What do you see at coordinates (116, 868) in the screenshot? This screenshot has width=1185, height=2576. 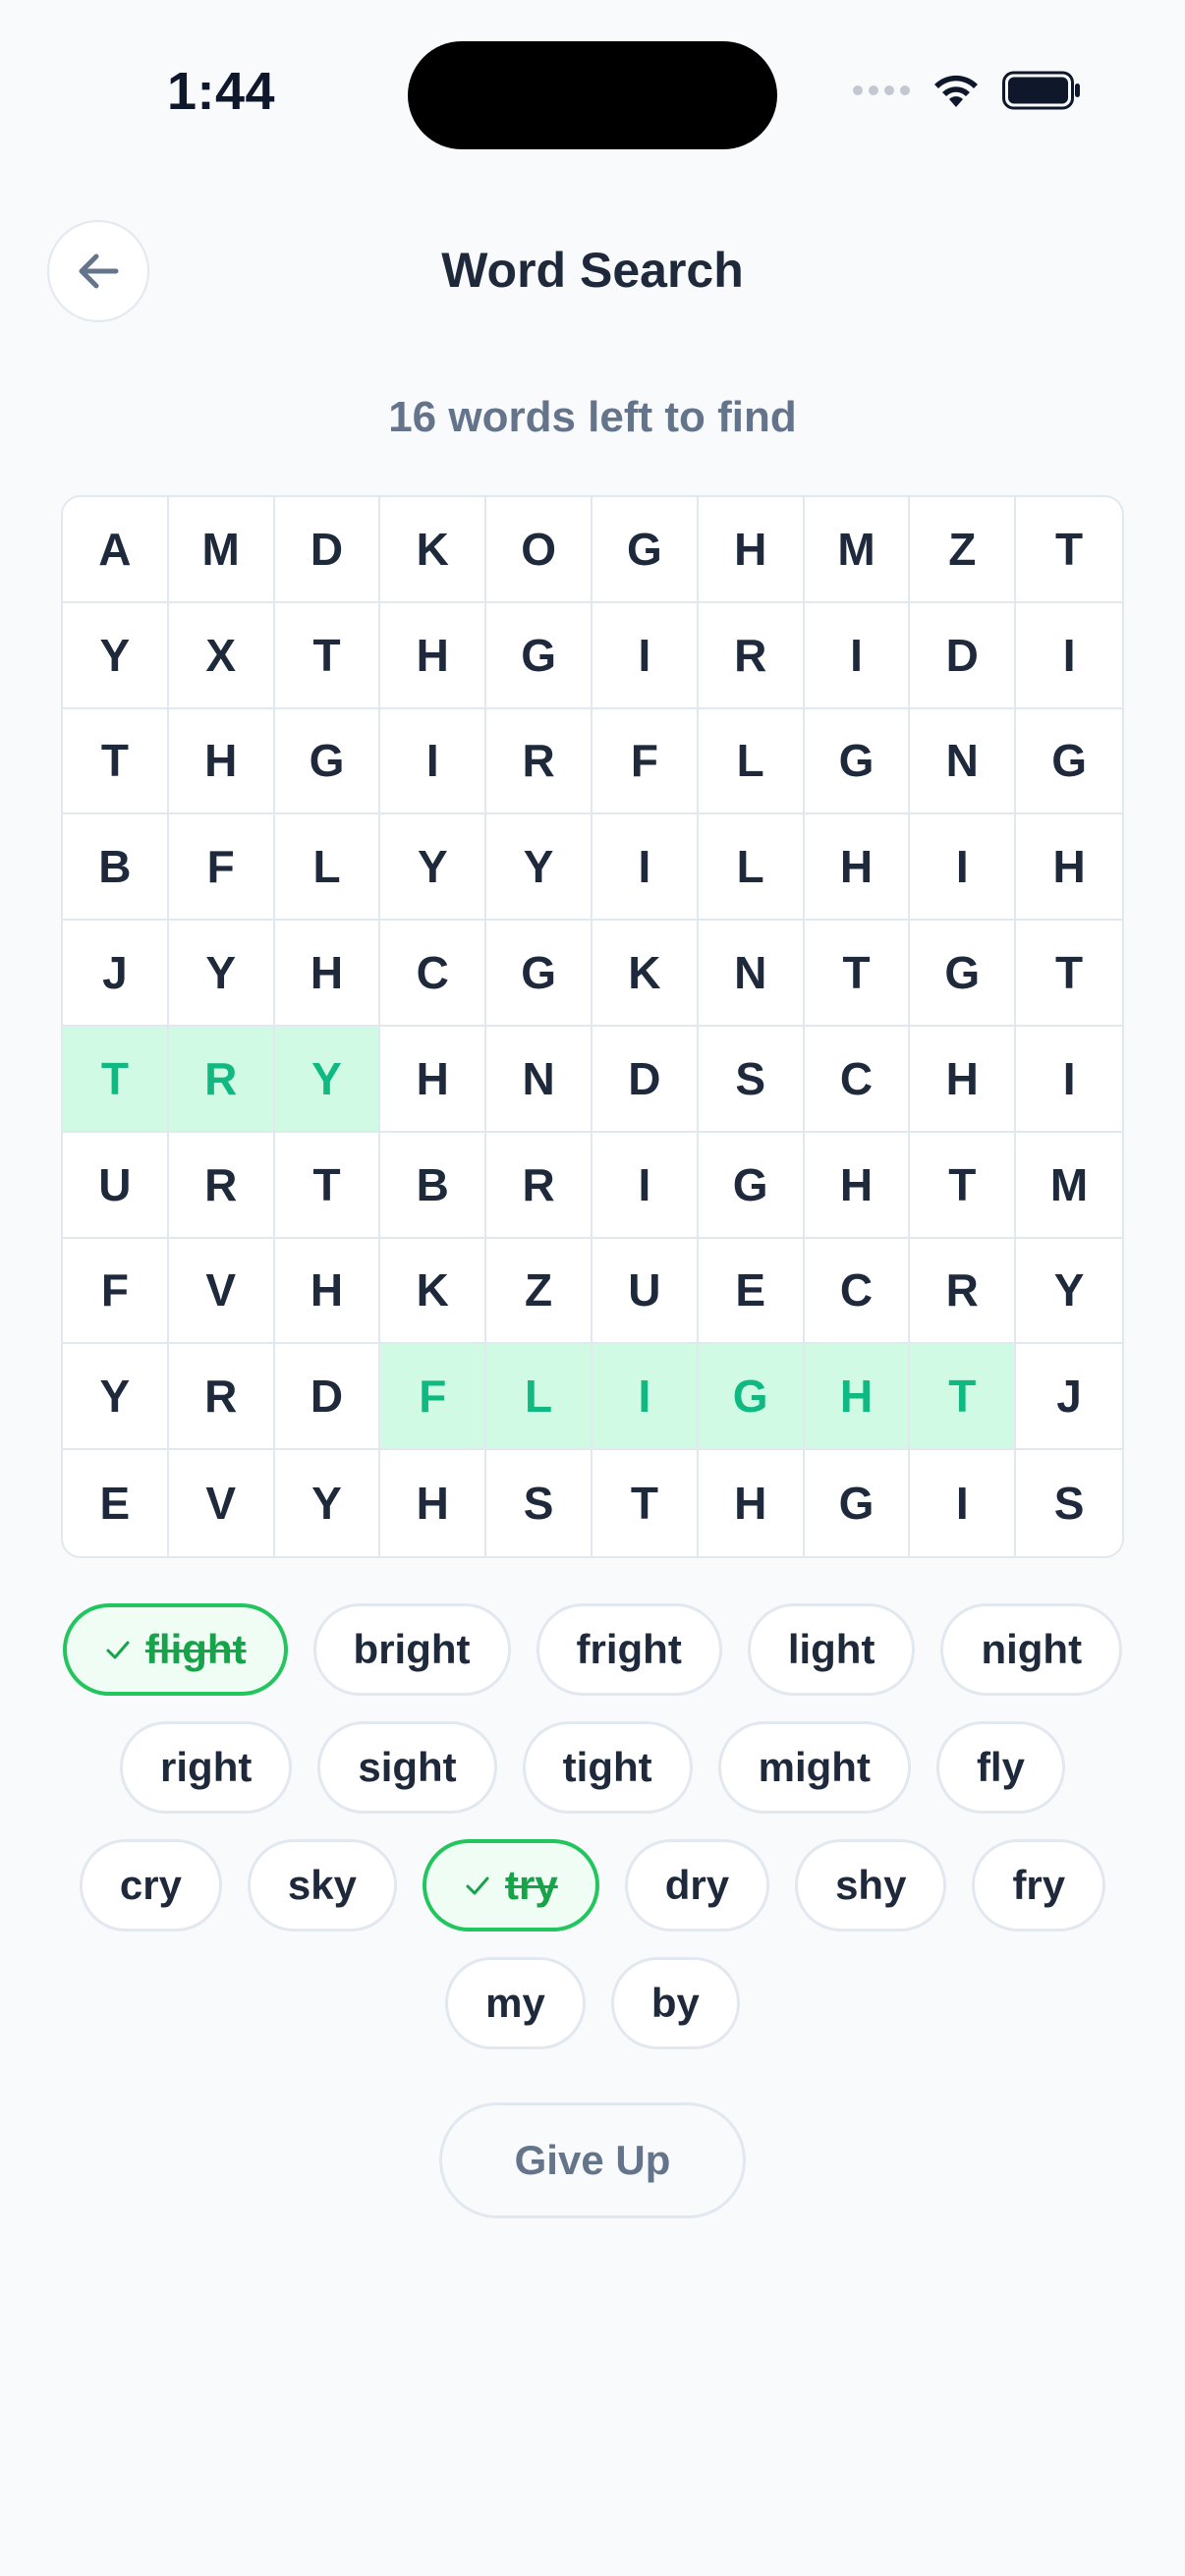 I see `grid-cell: B` at bounding box center [116, 868].